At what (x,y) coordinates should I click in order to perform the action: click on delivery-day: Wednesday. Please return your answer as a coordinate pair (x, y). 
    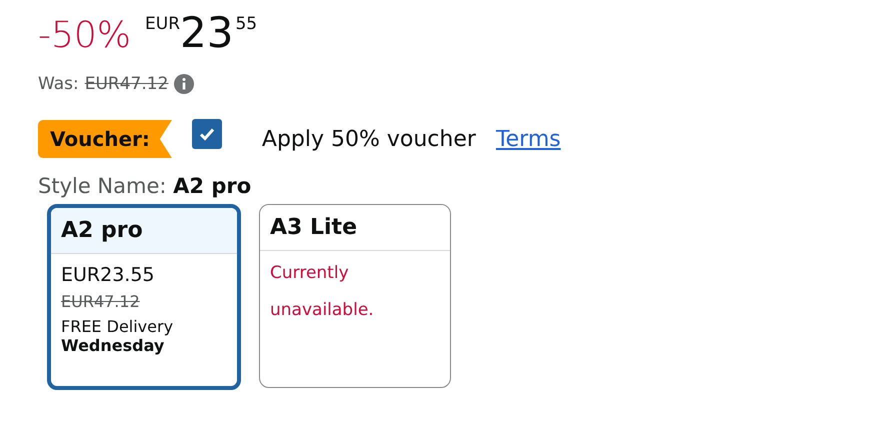
    Looking at the image, I should click on (144, 345).